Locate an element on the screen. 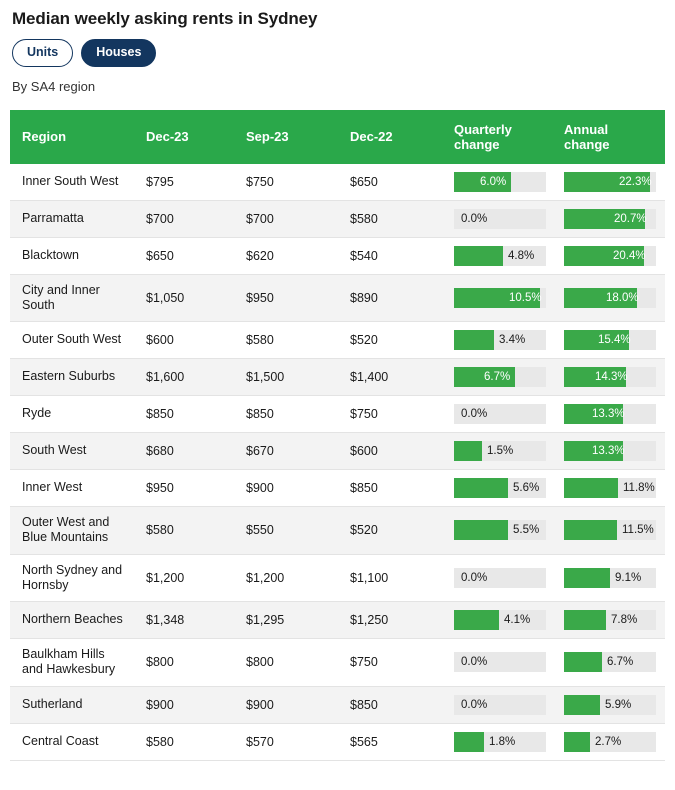  bar-value-label: 3.4% is located at coordinates (512, 340).